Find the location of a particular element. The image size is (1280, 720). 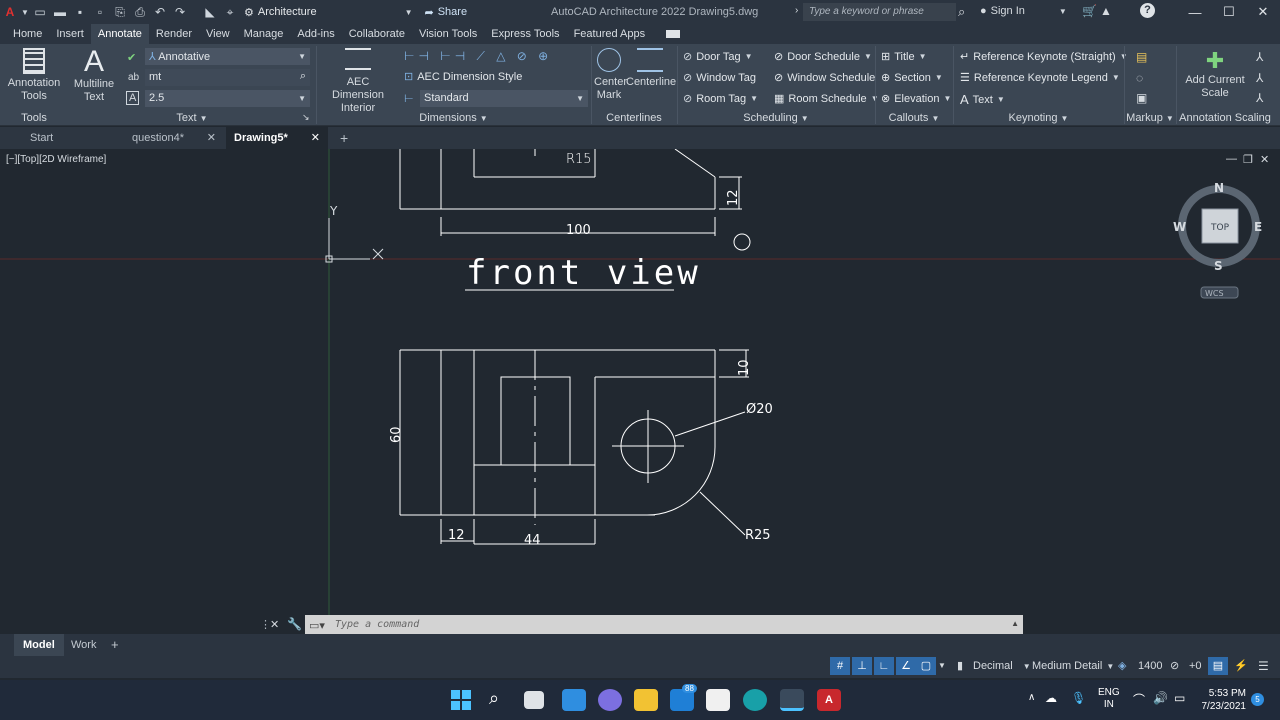

share-button: ➦ Share is located at coordinates (446, 12).